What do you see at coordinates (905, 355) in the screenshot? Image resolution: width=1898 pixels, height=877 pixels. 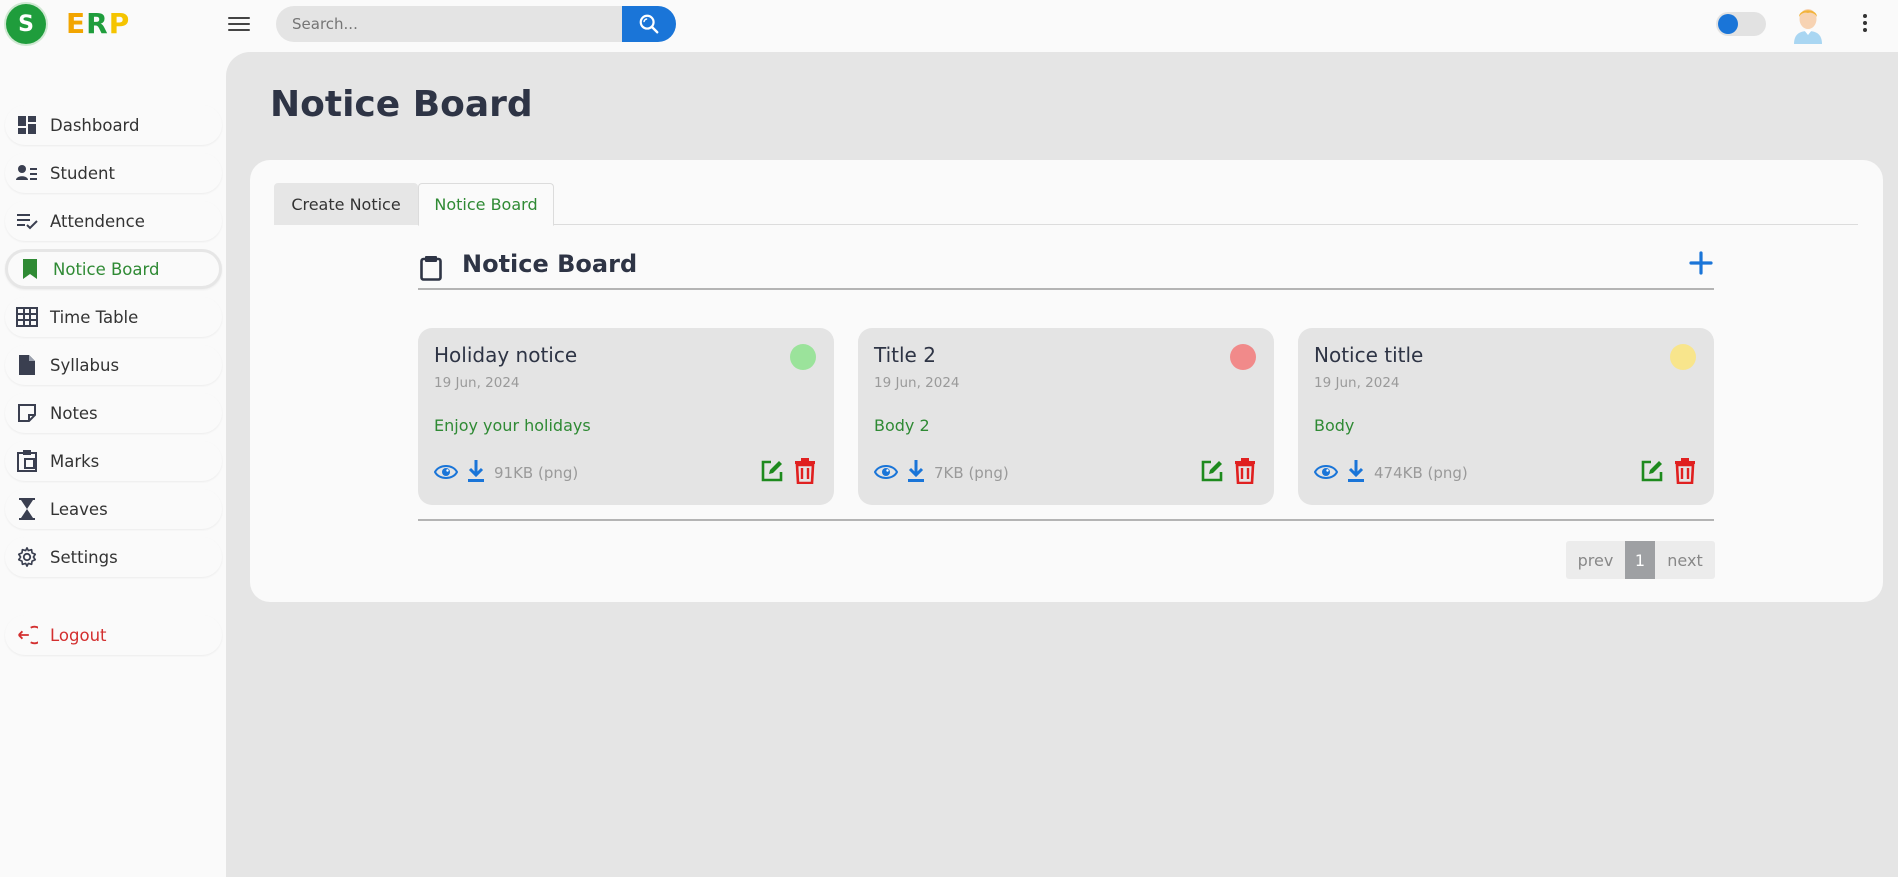 I see `notice-title: Title 2` at bounding box center [905, 355].